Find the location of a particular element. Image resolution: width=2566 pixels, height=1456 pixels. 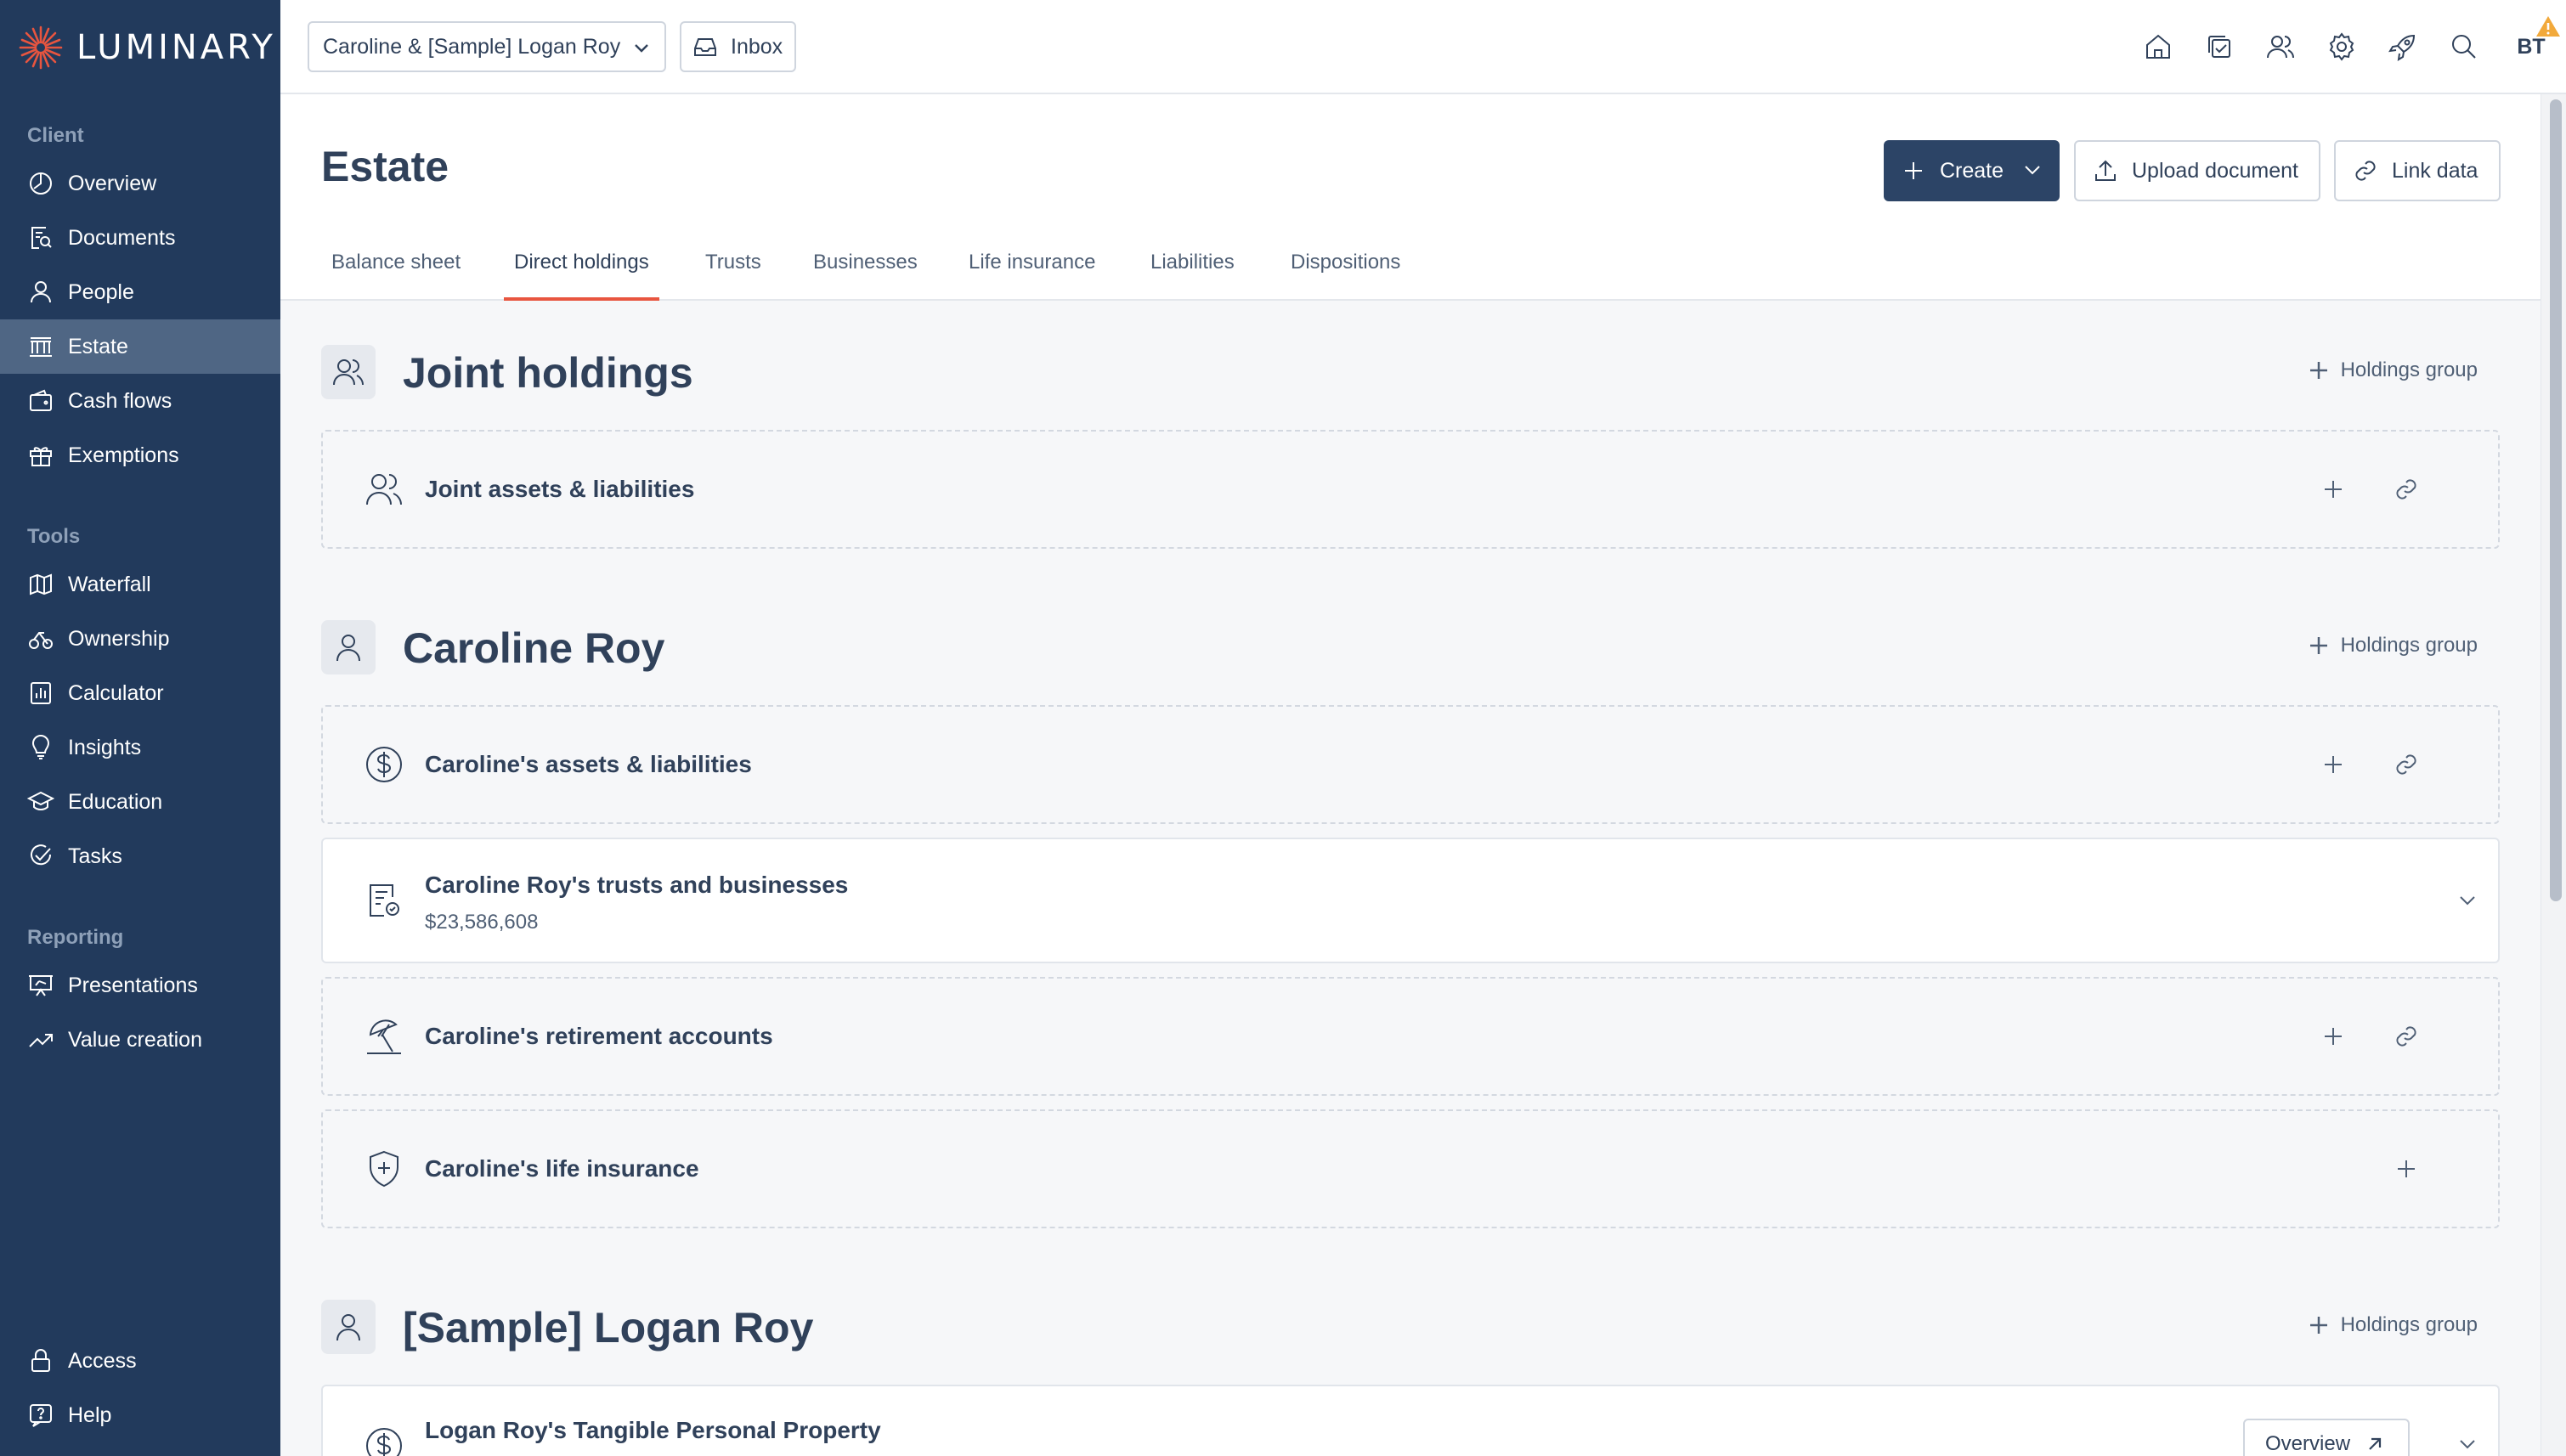

sidebar-item-label: Presentations is located at coordinates (133, 985).